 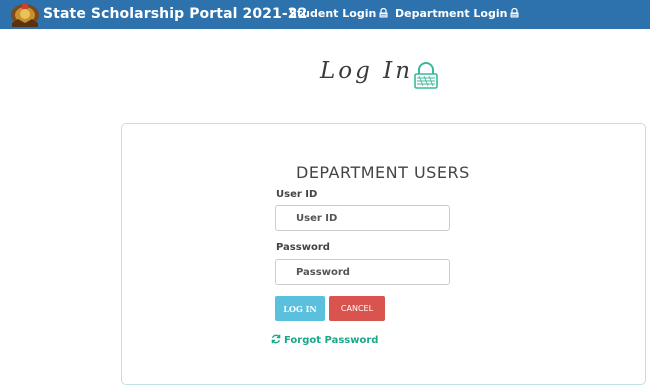 I want to click on forgot-password-link: Forgot Password, so click(x=324, y=340).